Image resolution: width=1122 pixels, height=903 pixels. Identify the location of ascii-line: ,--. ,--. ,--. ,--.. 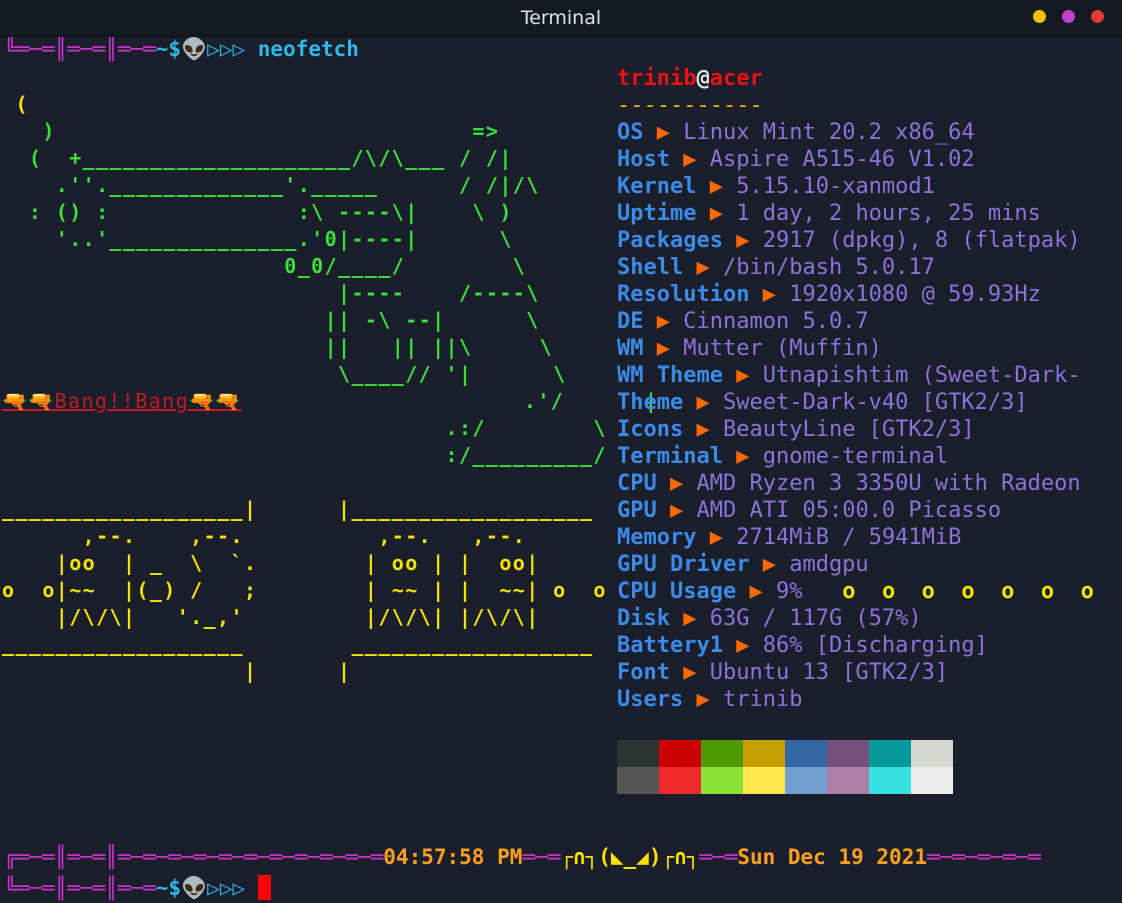
(264, 536).